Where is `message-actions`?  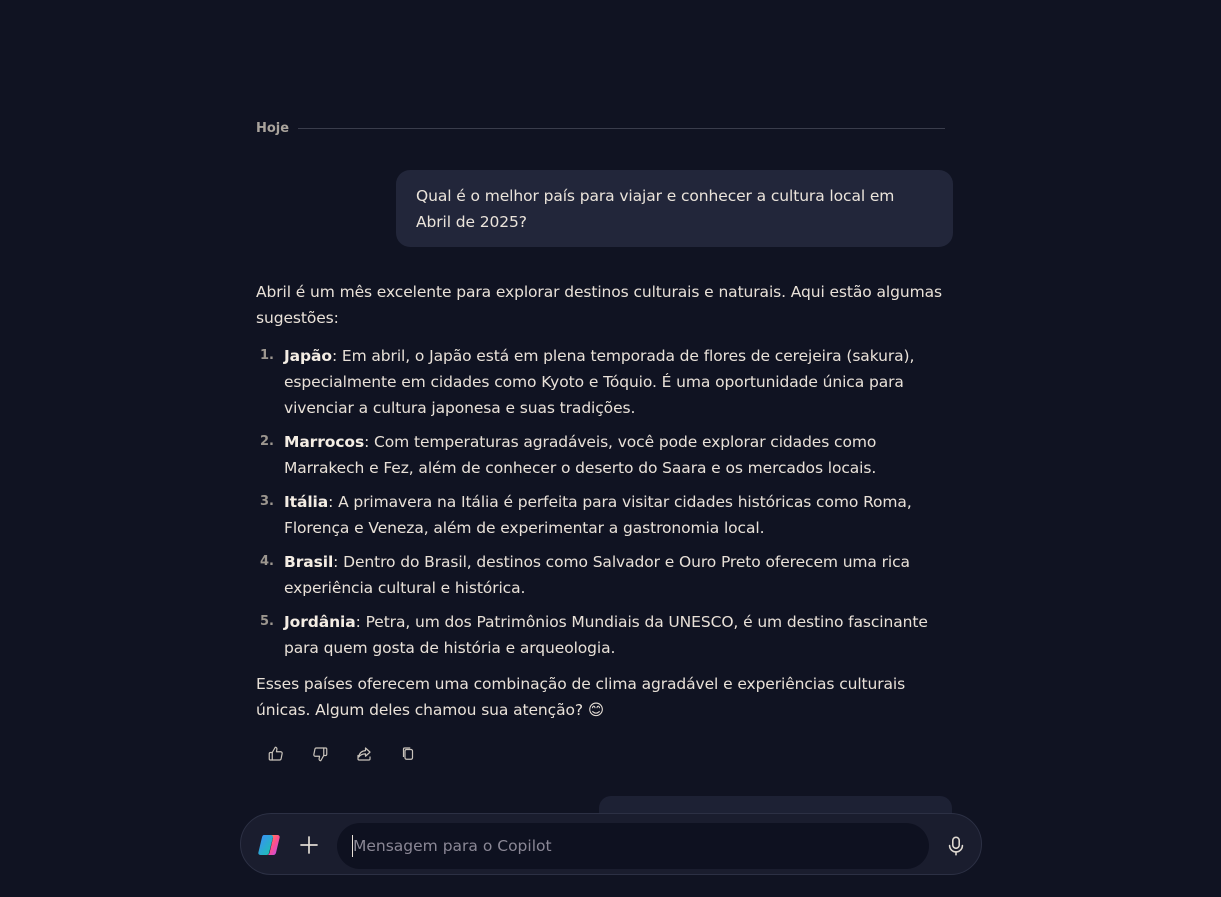
message-actions is located at coordinates (342, 754).